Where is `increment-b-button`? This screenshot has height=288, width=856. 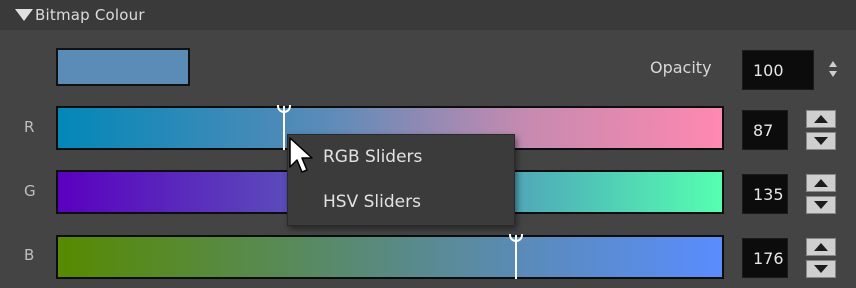
increment-b-button is located at coordinates (821, 247).